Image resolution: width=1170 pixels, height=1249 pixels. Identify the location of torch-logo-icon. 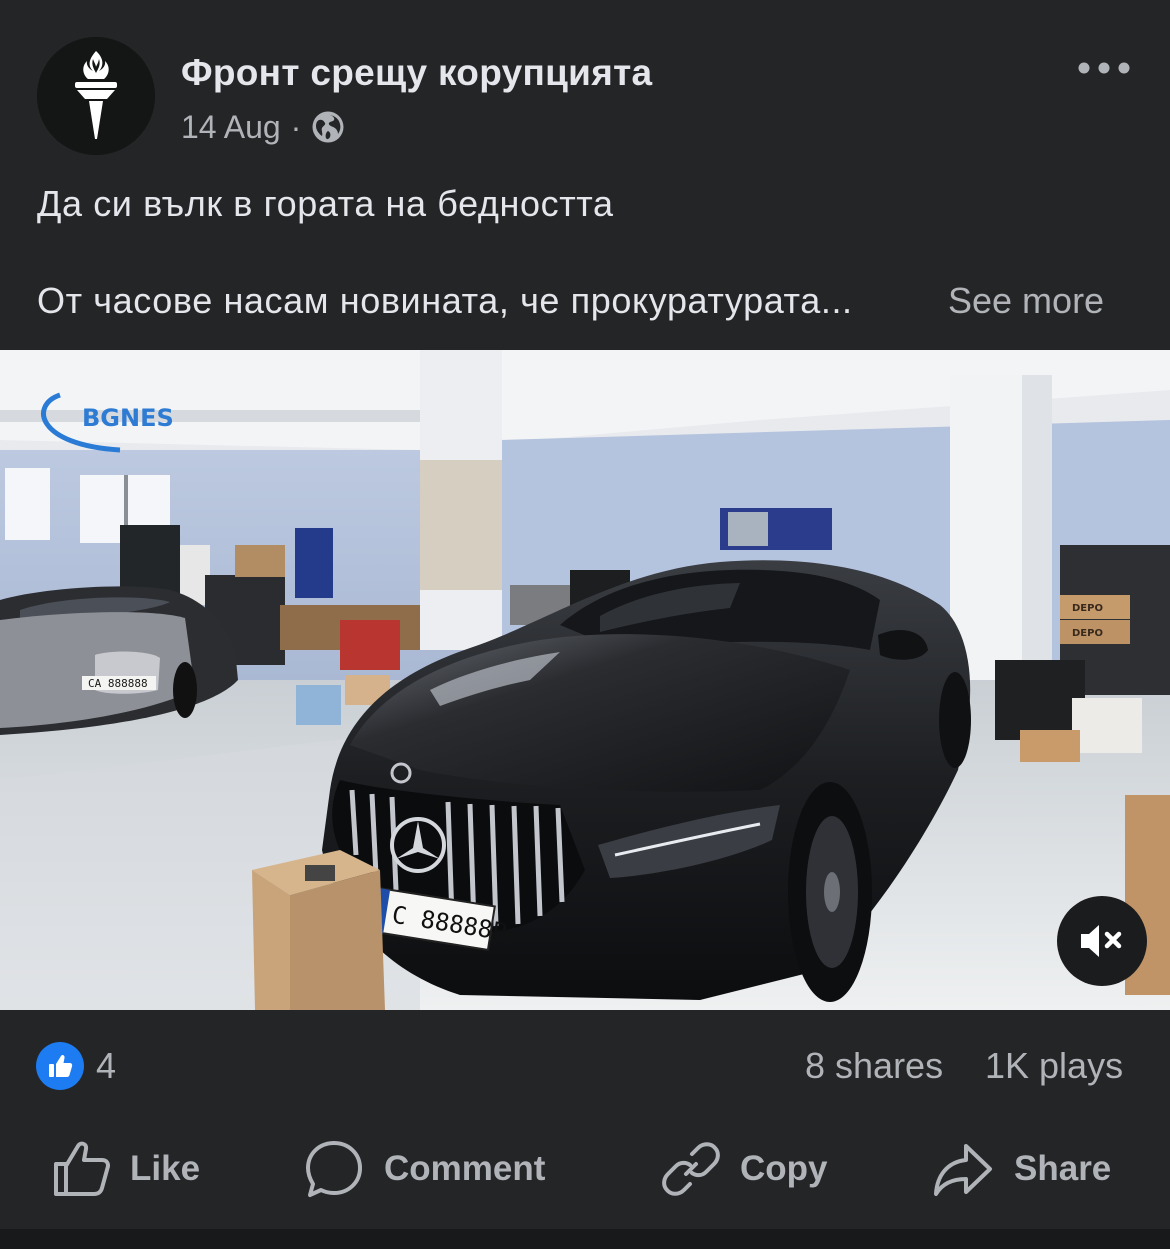
(96, 96).